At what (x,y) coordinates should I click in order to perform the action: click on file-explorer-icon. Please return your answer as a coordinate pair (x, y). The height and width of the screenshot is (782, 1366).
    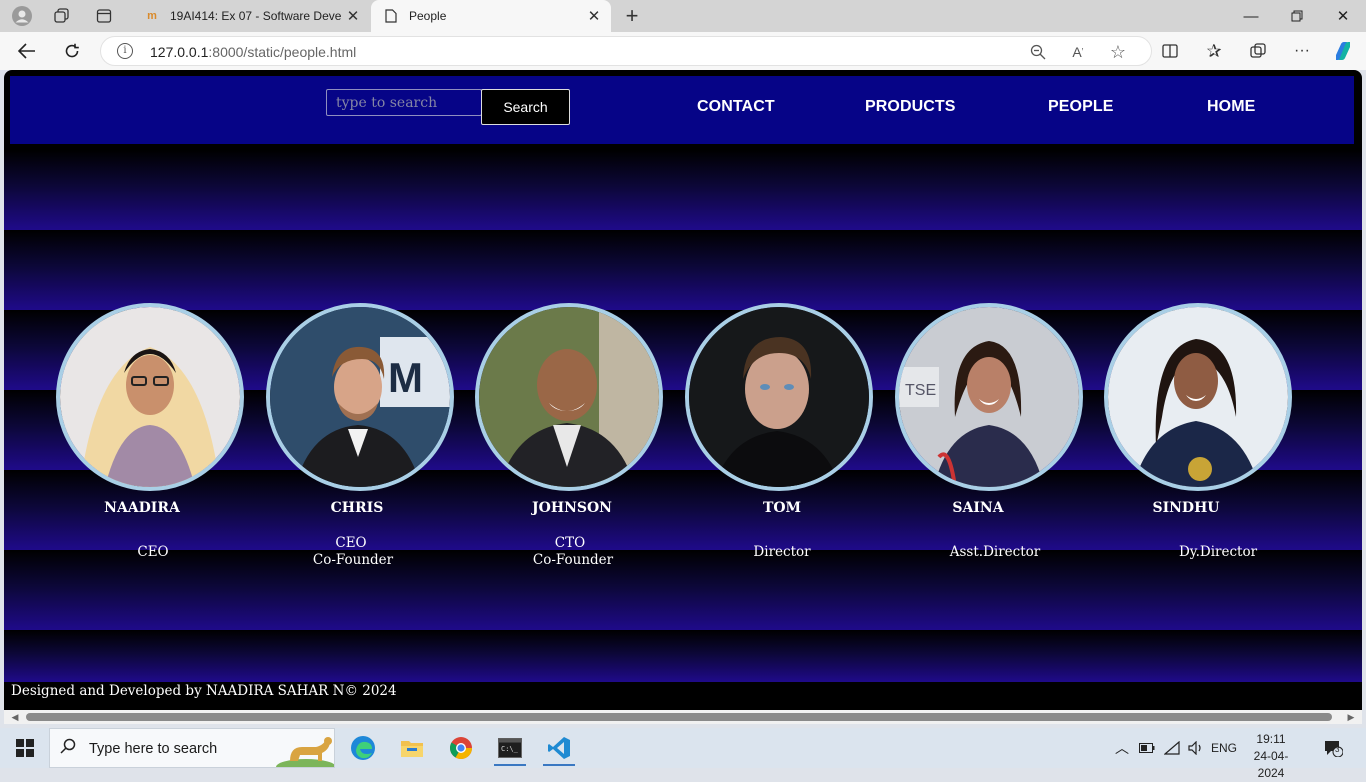
    Looking at the image, I should click on (412, 748).